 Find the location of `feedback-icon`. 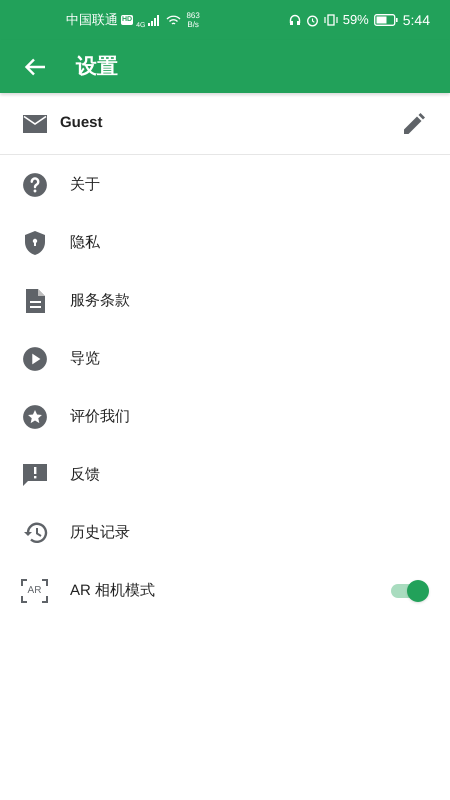

feedback-icon is located at coordinates (35, 475).